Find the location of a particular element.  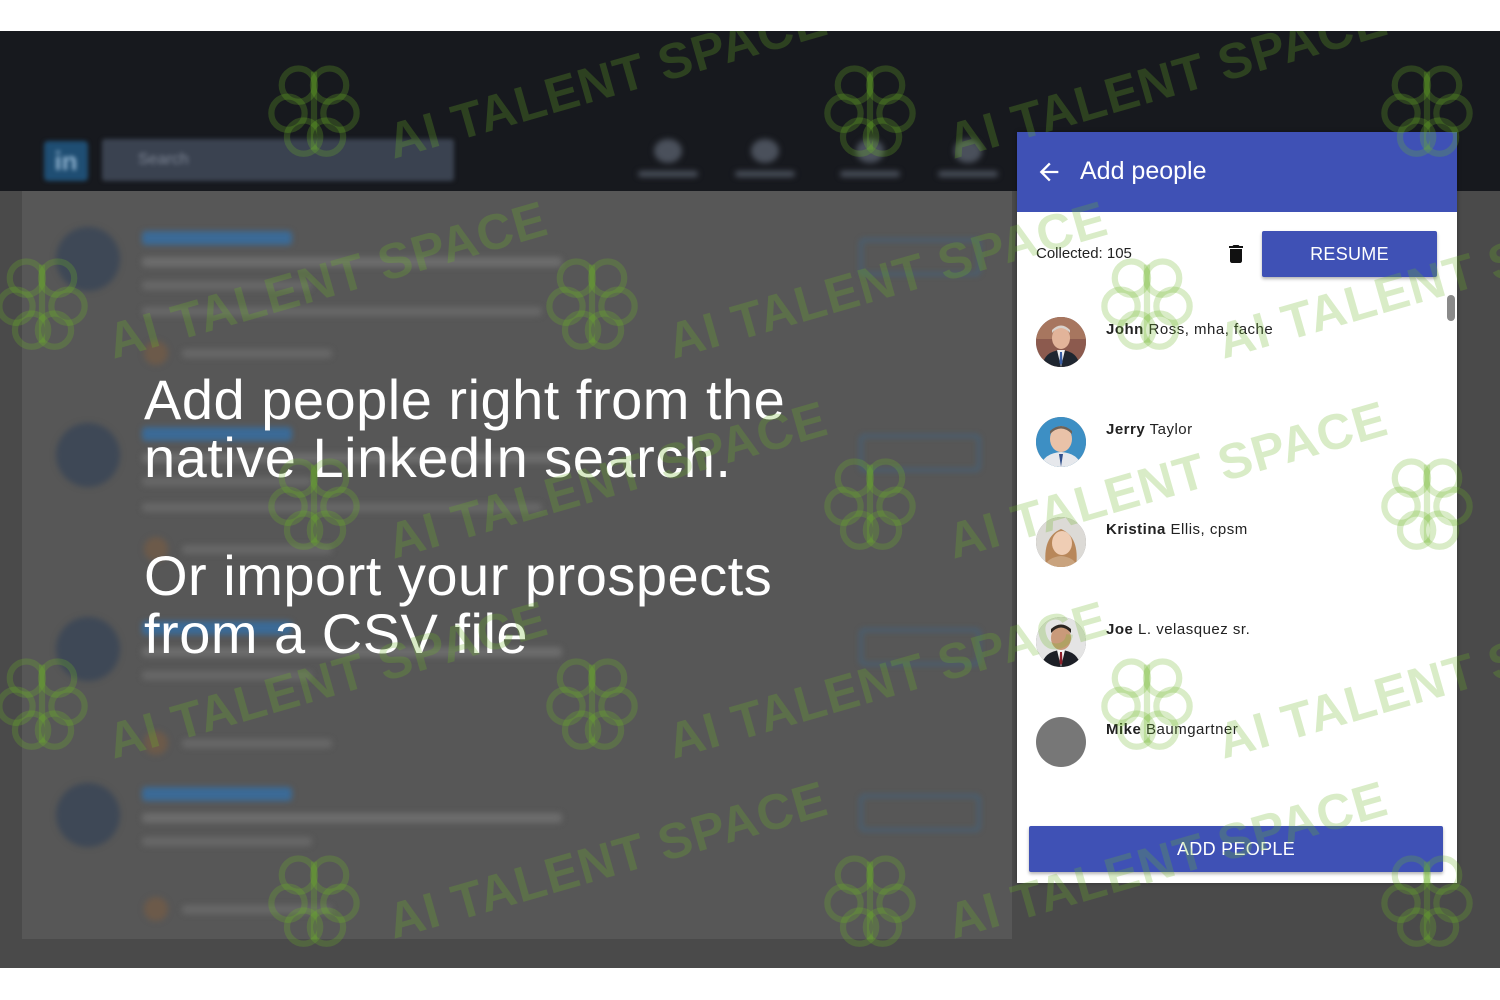

person-rest-name: Baumgartner is located at coordinates (1192, 729).